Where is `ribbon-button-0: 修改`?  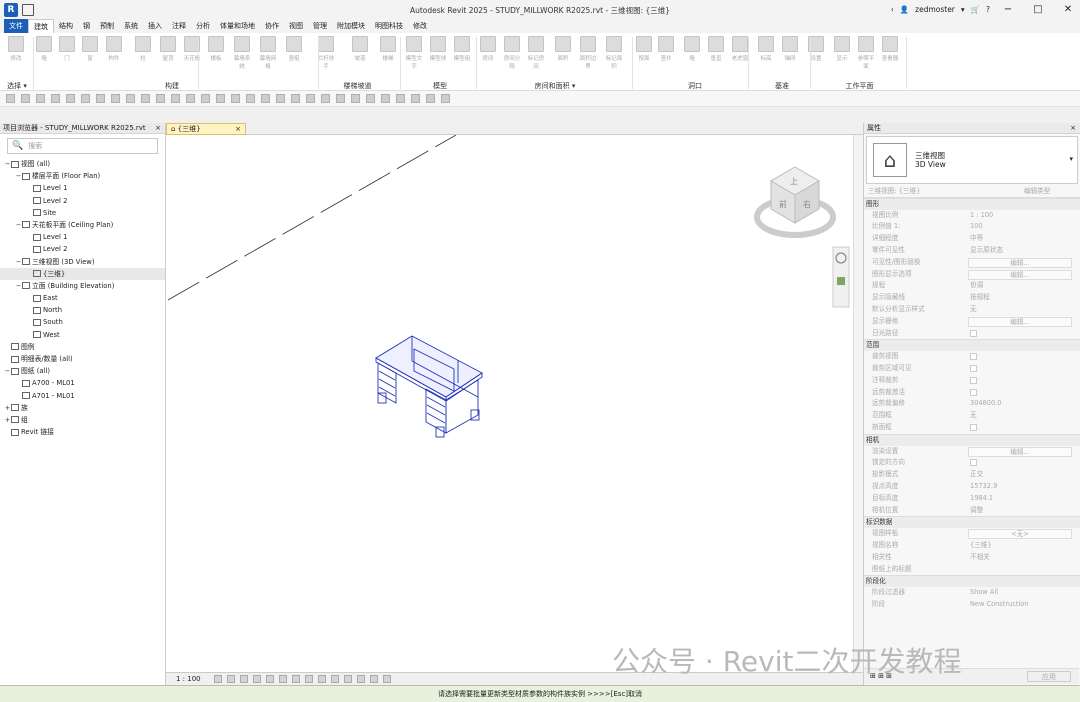 ribbon-button-0: 修改 is located at coordinates (16, 49).